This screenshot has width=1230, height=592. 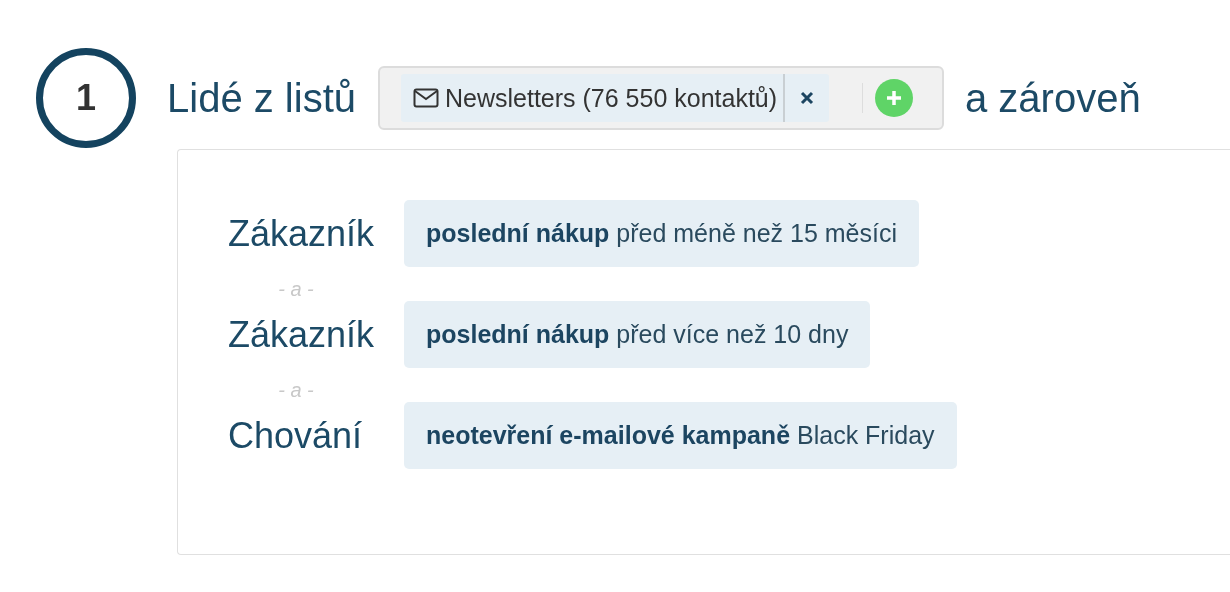 What do you see at coordinates (894, 98) in the screenshot?
I see `plus-icon` at bounding box center [894, 98].